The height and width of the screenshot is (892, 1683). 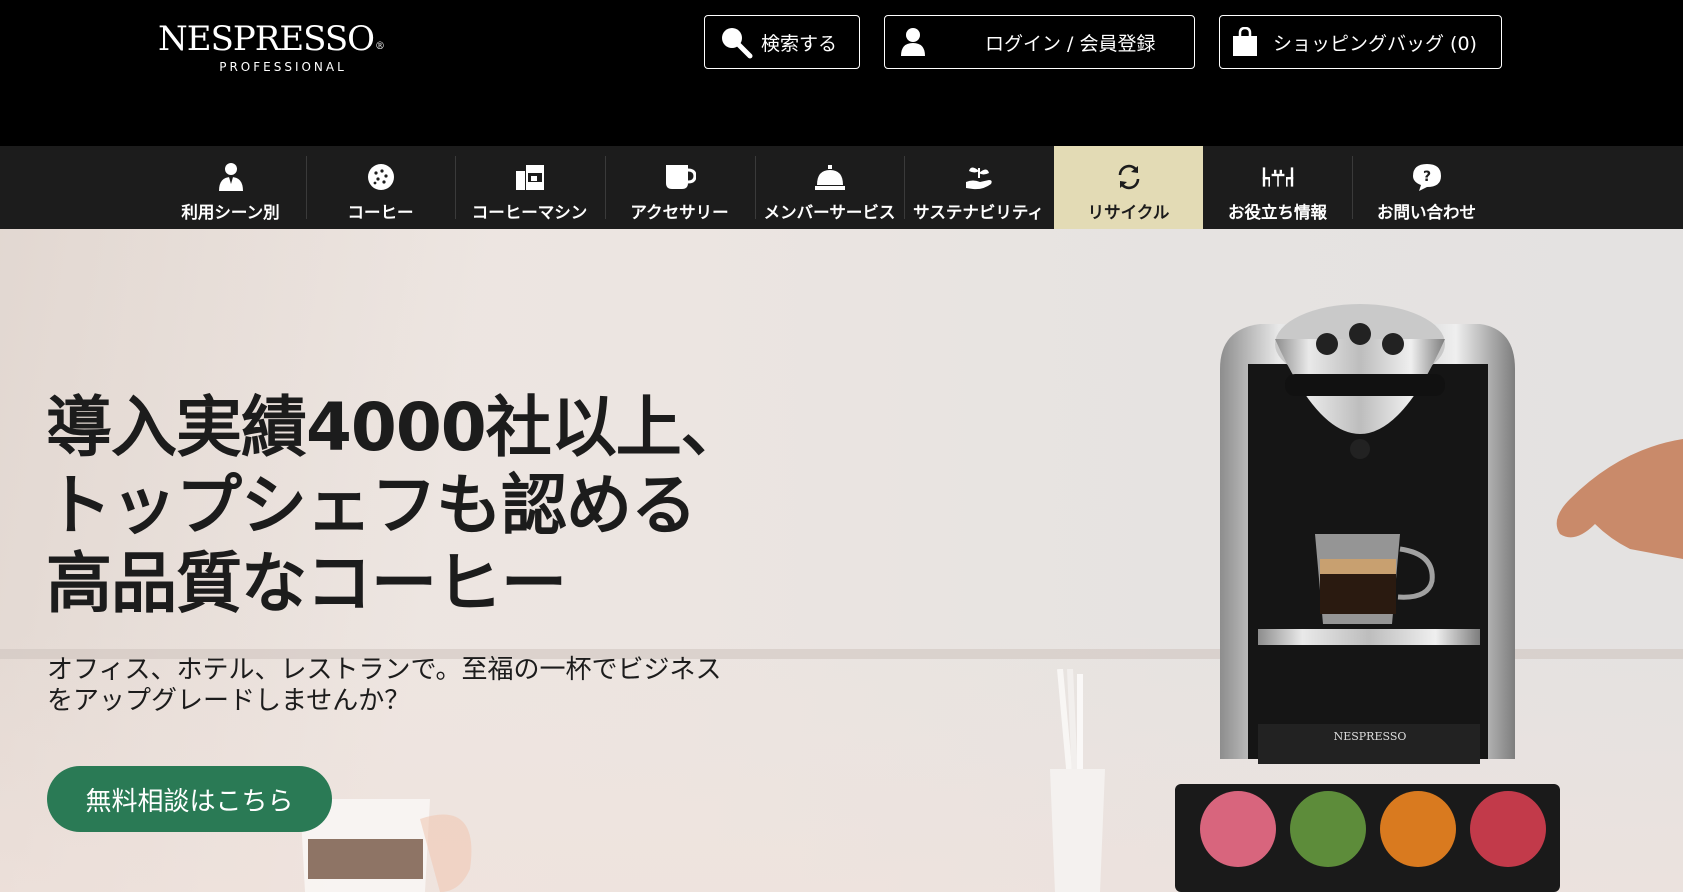 I want to click on nav-label: アクセサリー, so click(x=679, y=212).